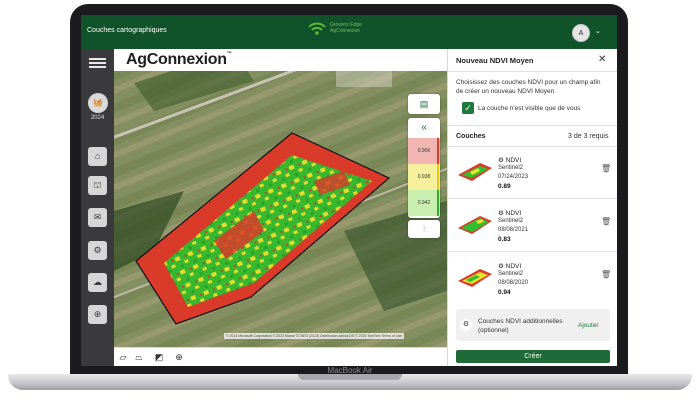  I want to click on draw-trapezoid-icon: ⏢, so click(139, 357).